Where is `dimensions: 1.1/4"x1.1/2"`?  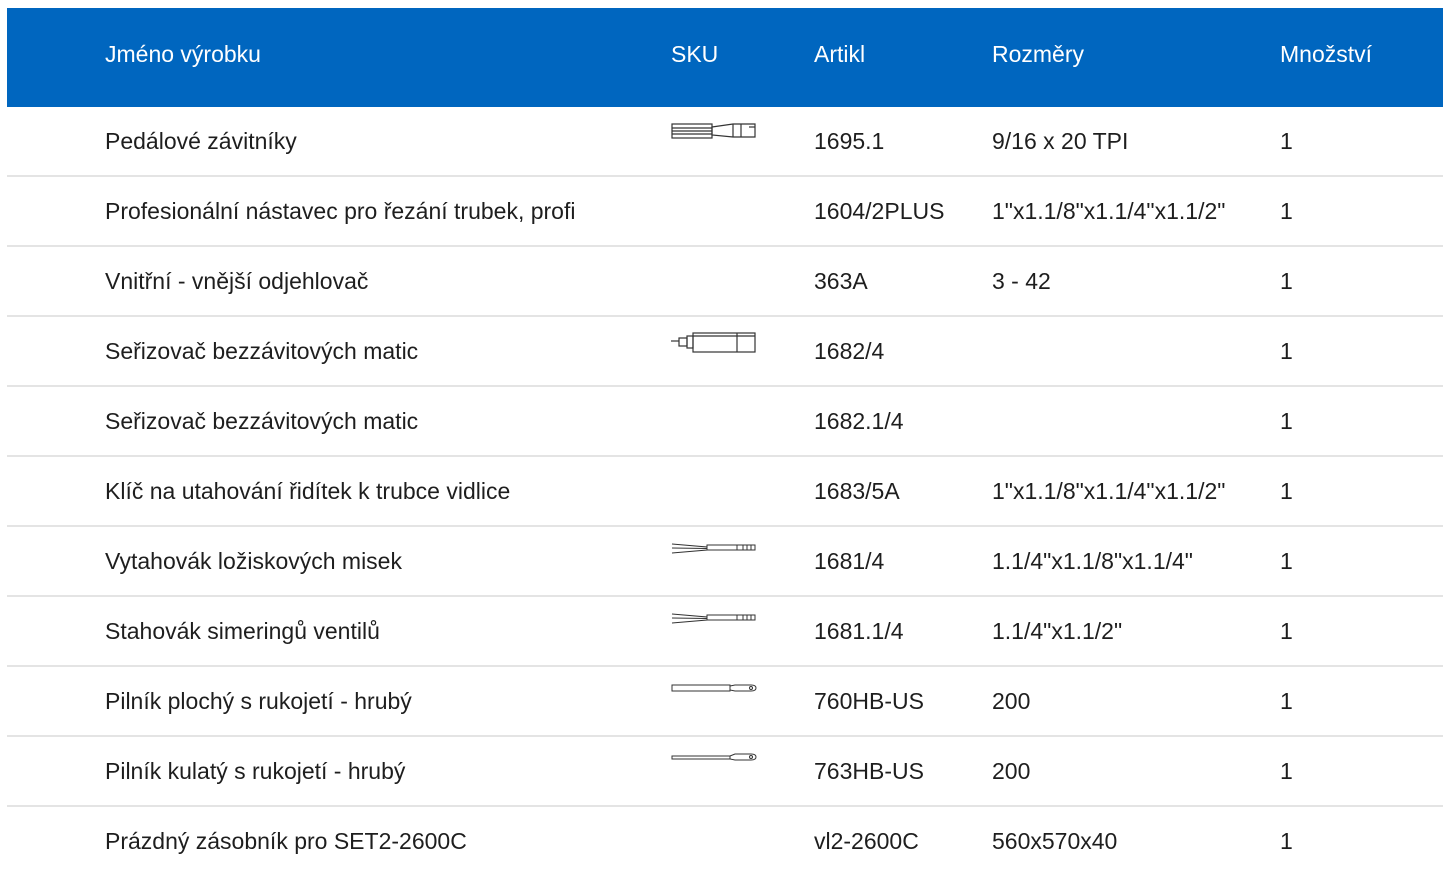
dimensions: 1.1/4"x1.1/2" is located at coordinates (1057, 631).